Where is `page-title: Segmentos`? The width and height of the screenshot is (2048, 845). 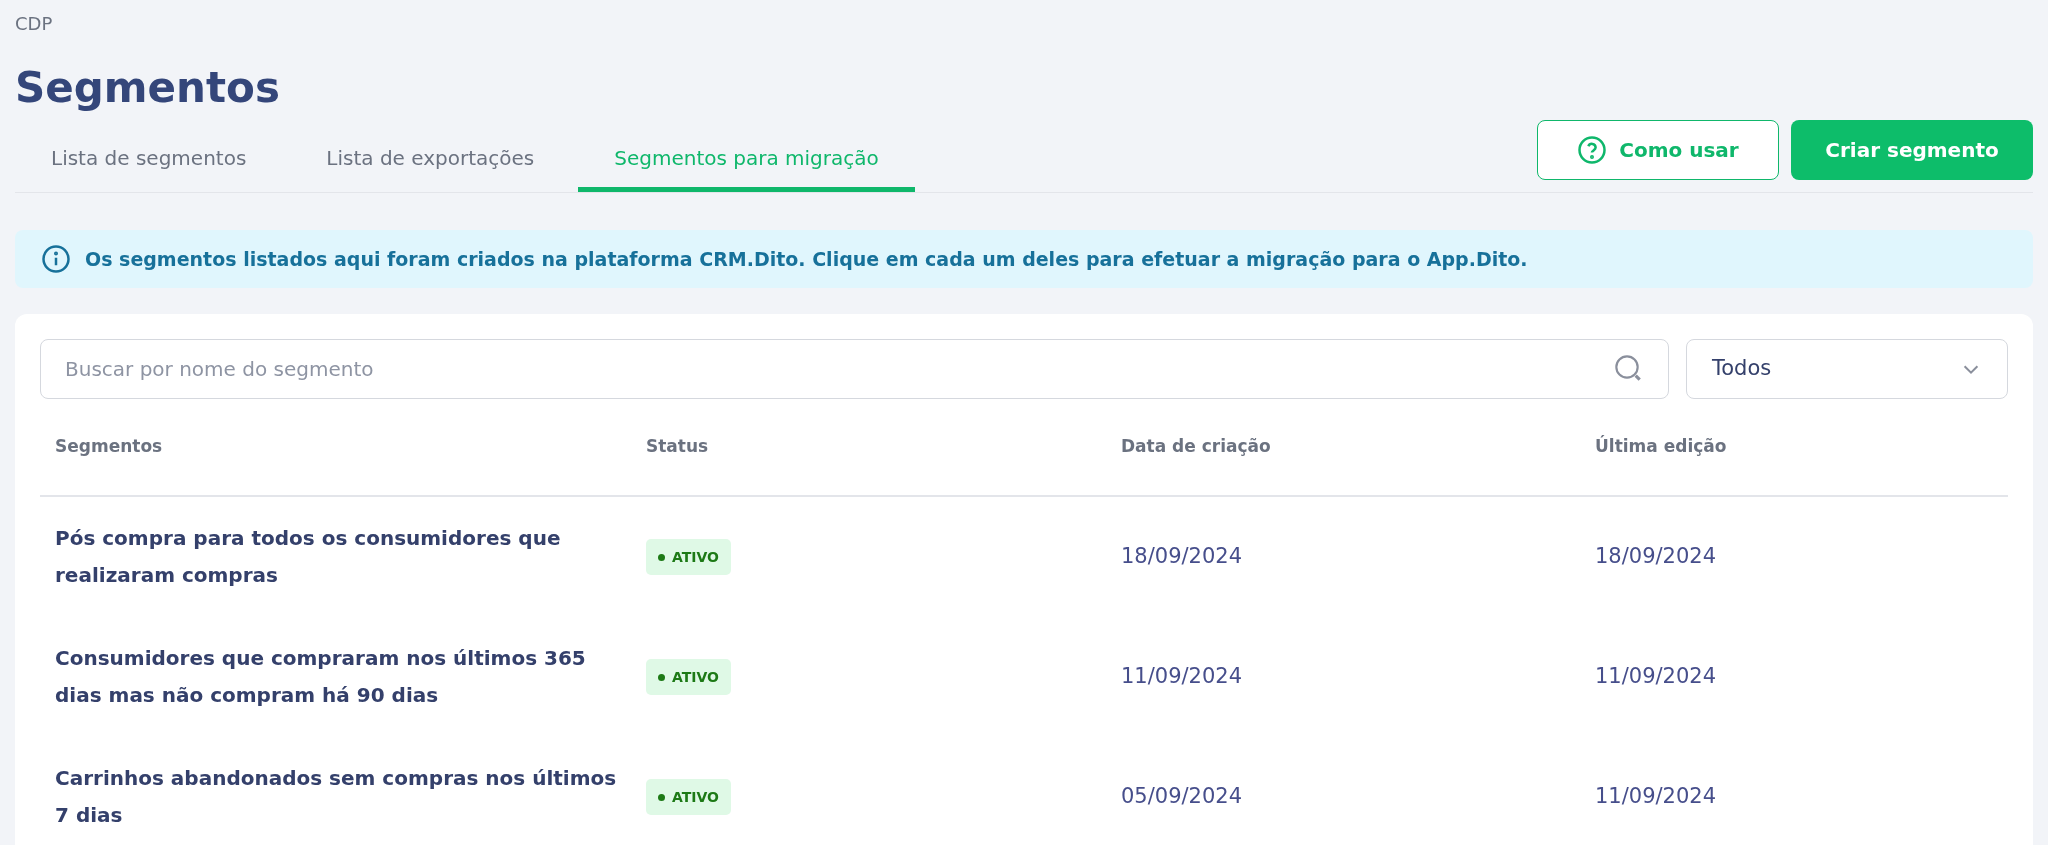
page-title: Segmentos is located at coordinates (148, 88).